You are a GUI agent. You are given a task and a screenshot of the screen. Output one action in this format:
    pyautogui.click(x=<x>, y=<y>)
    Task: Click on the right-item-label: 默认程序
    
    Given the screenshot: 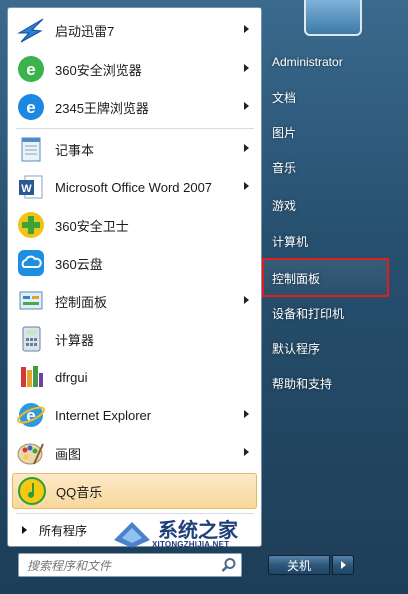 What is the action you would take?
    pyautogui.click(x=296, y=348)
    